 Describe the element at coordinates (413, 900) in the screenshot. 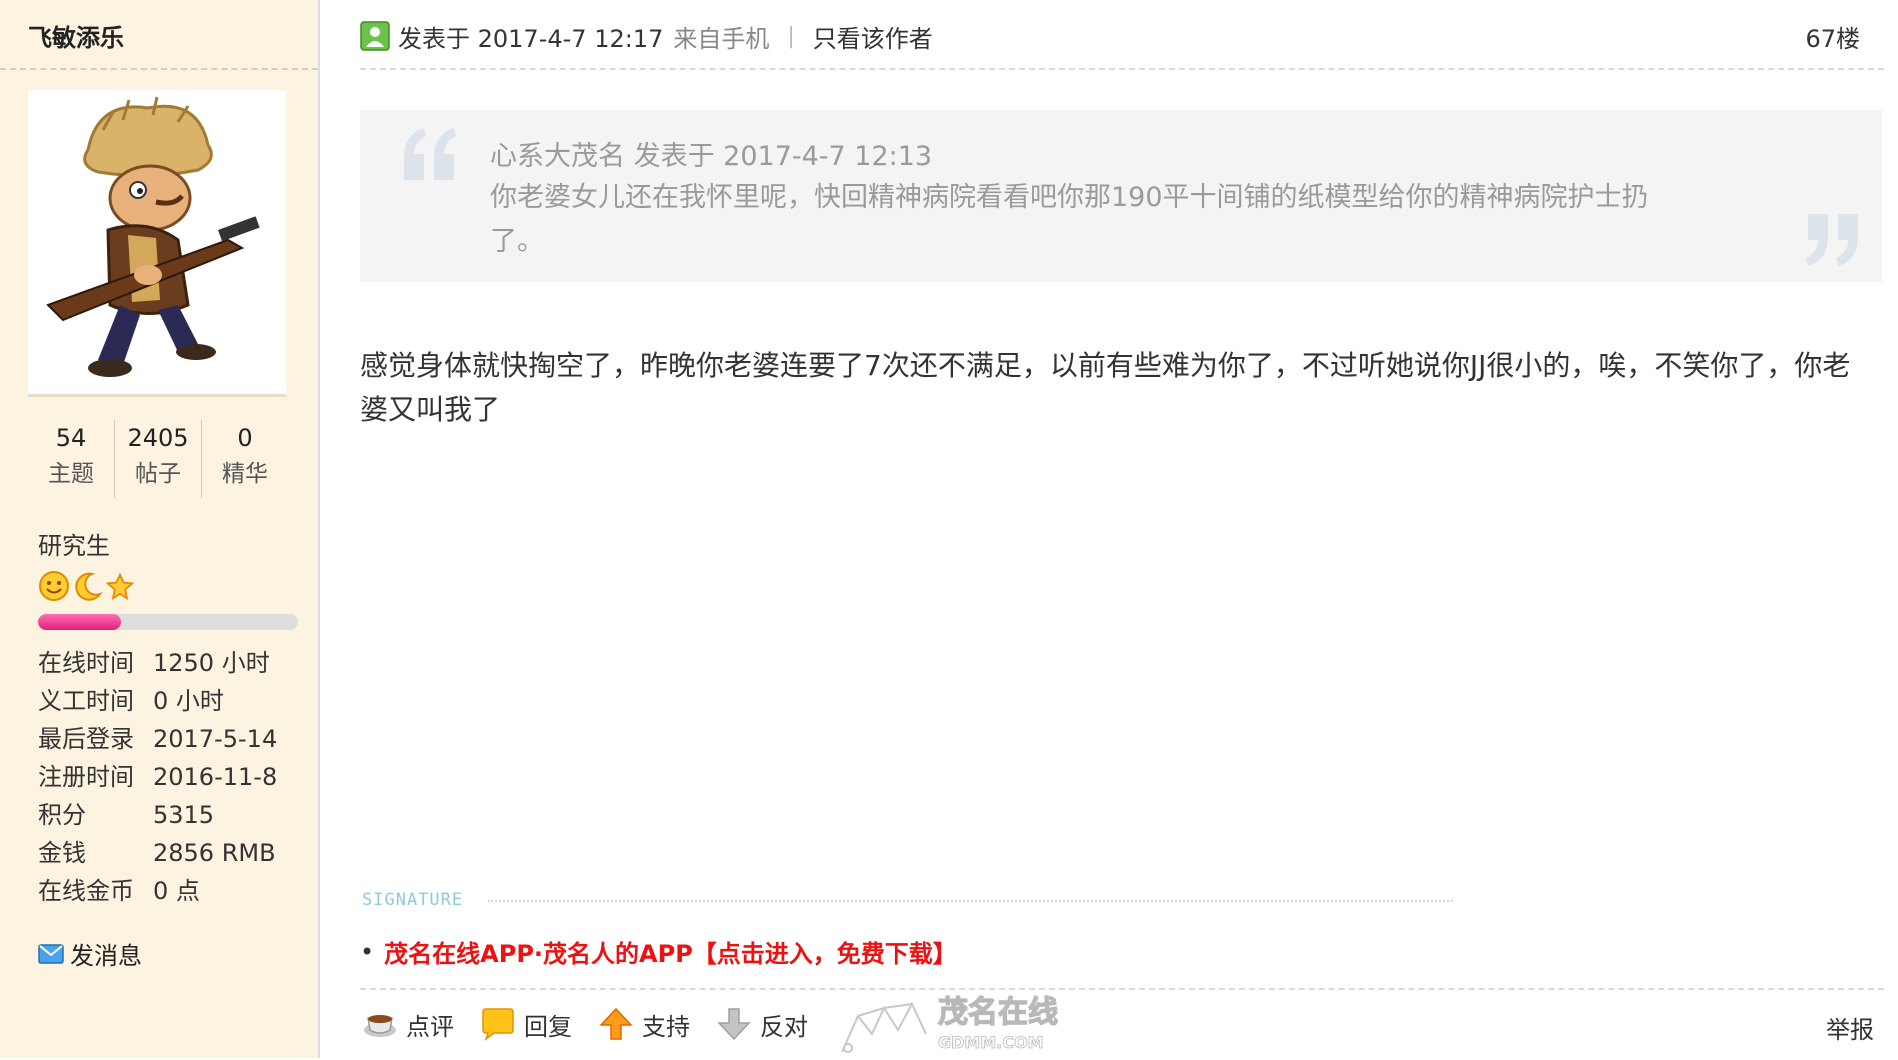

I see `signature-label: SIGNATURE` at that location.